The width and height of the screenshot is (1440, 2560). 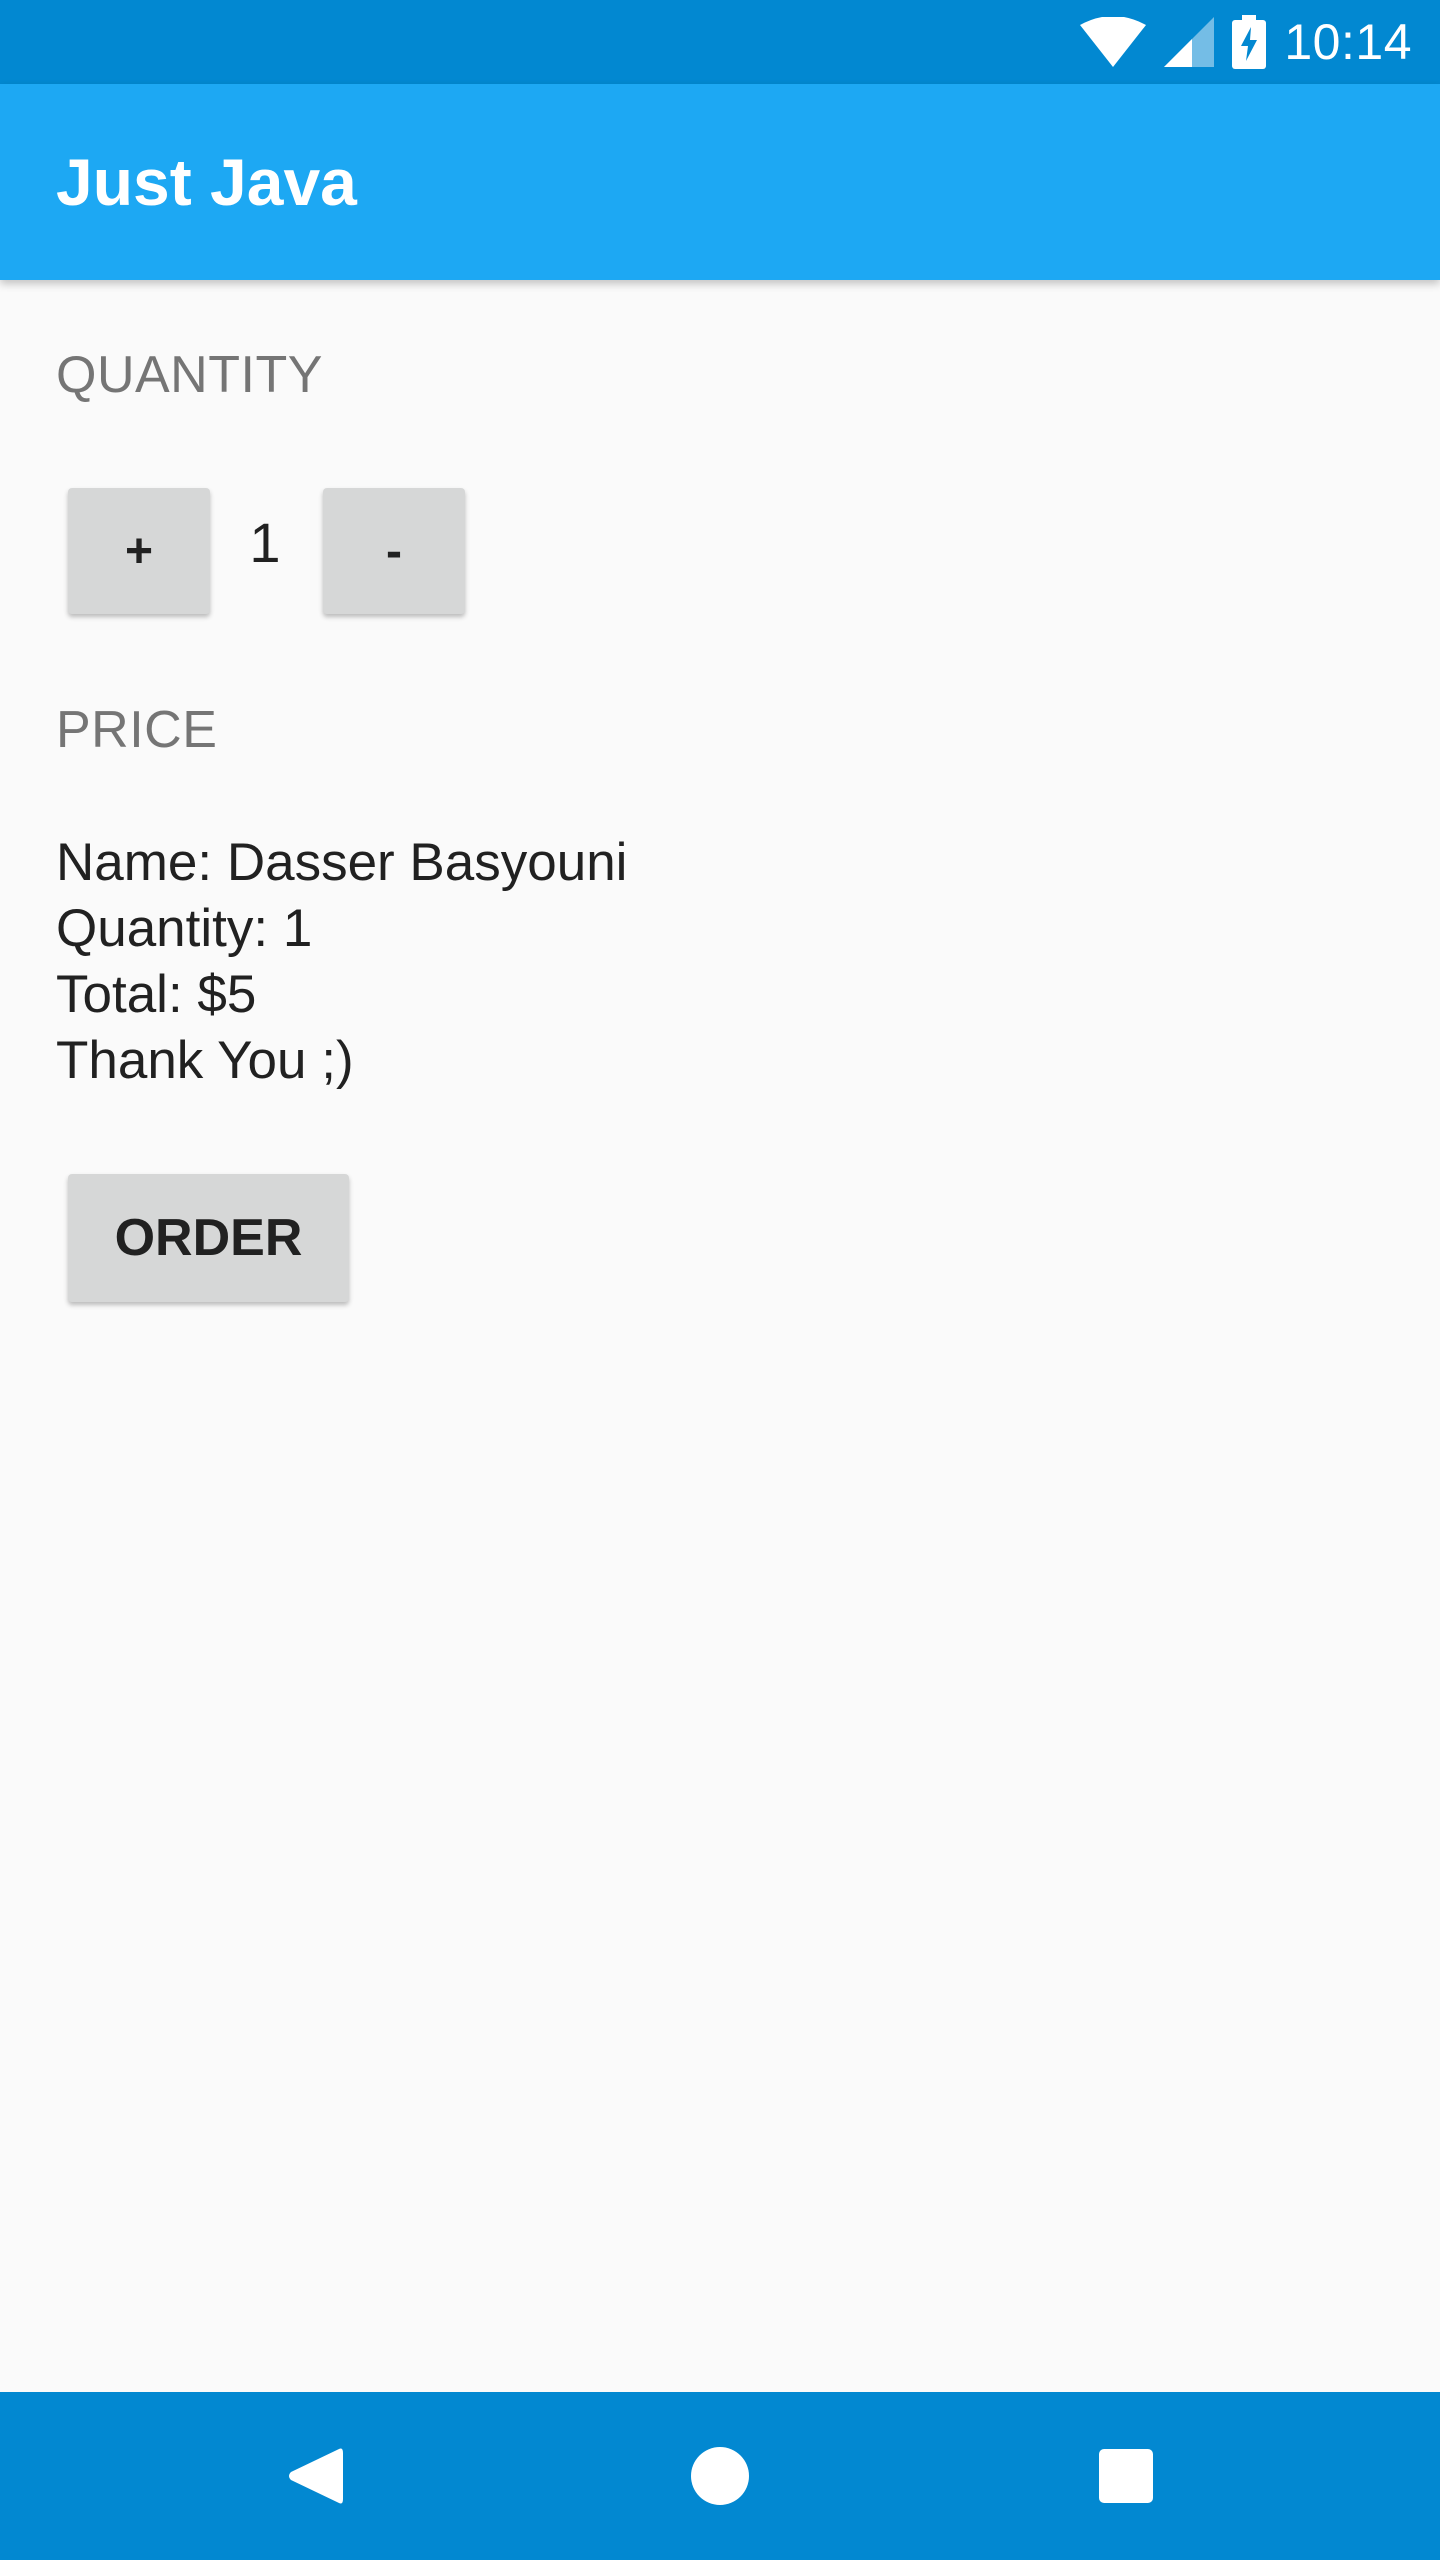 I want to click on back-button, so click(x=315, y=2476).